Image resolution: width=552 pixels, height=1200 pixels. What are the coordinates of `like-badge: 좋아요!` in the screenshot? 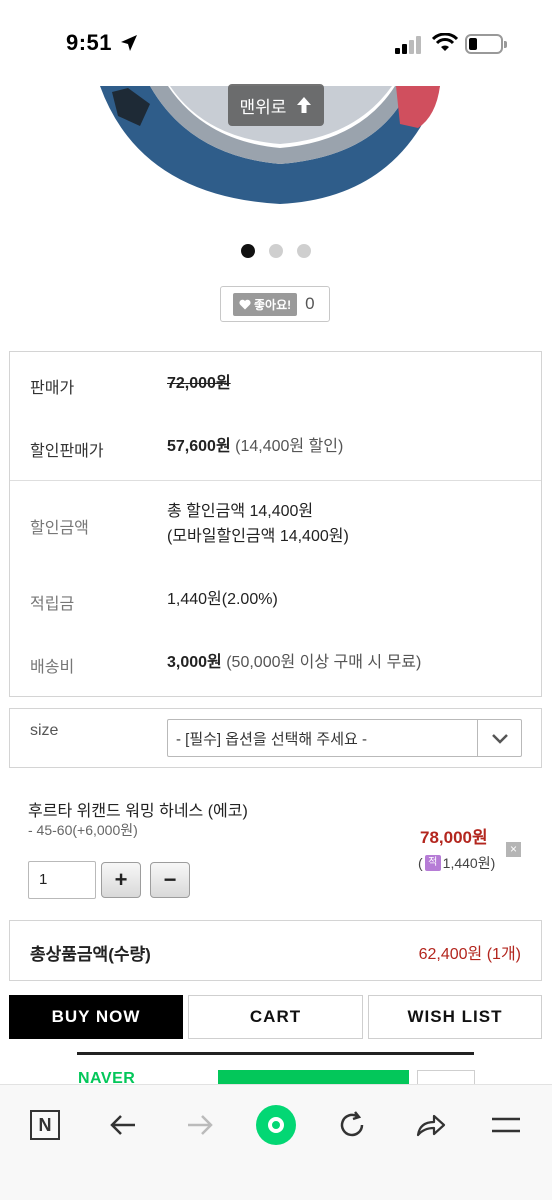 It's located at (265, 304).